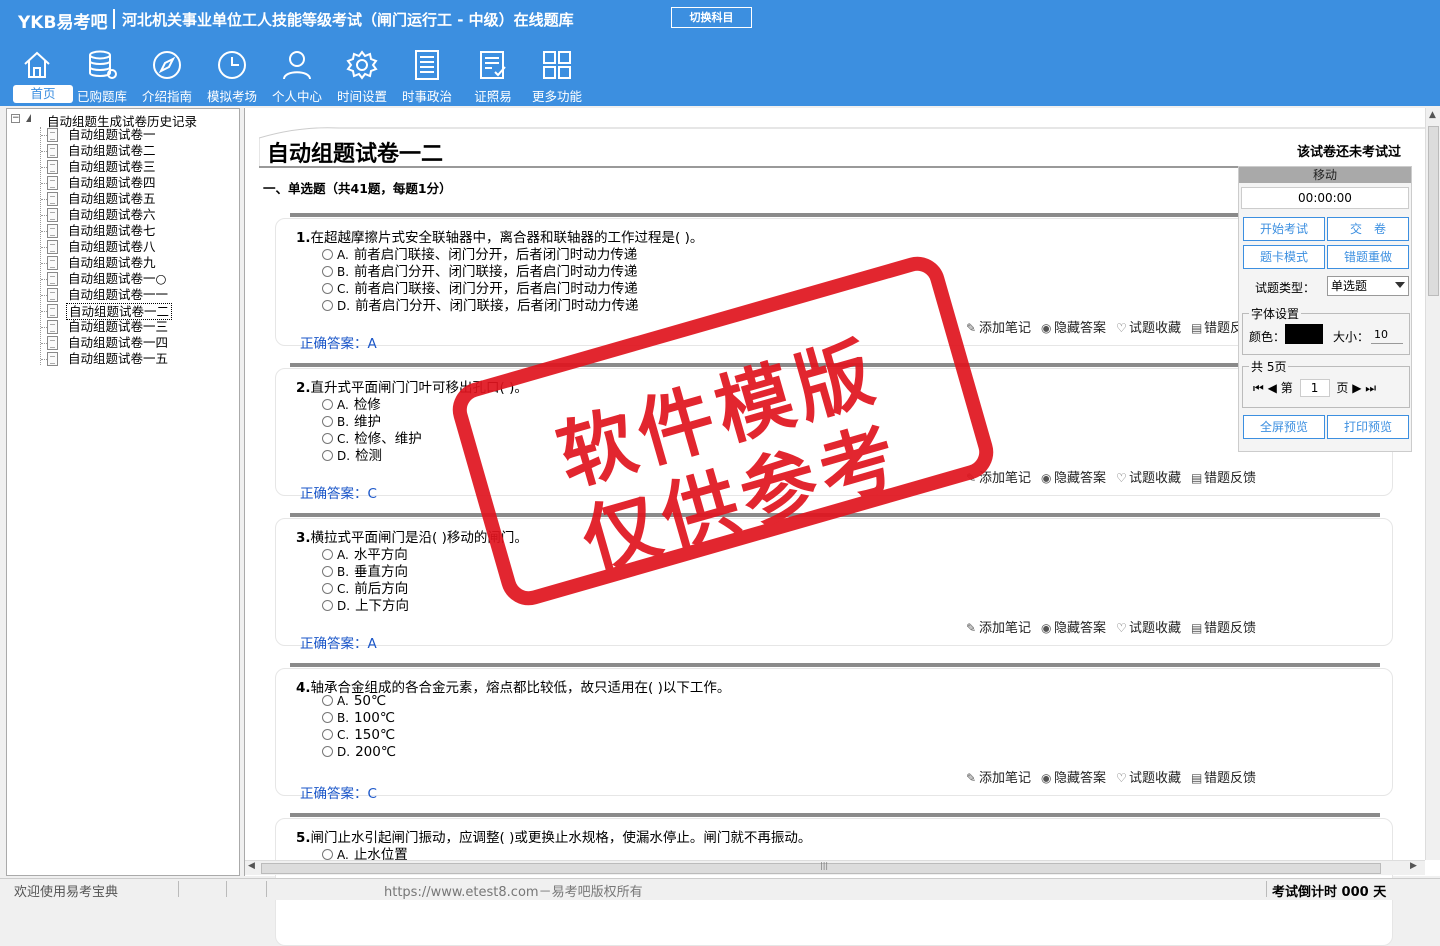 The width and height of the screenshot is (1440, 946). I want to click on move-handle: 移动, so click(1325, 175).